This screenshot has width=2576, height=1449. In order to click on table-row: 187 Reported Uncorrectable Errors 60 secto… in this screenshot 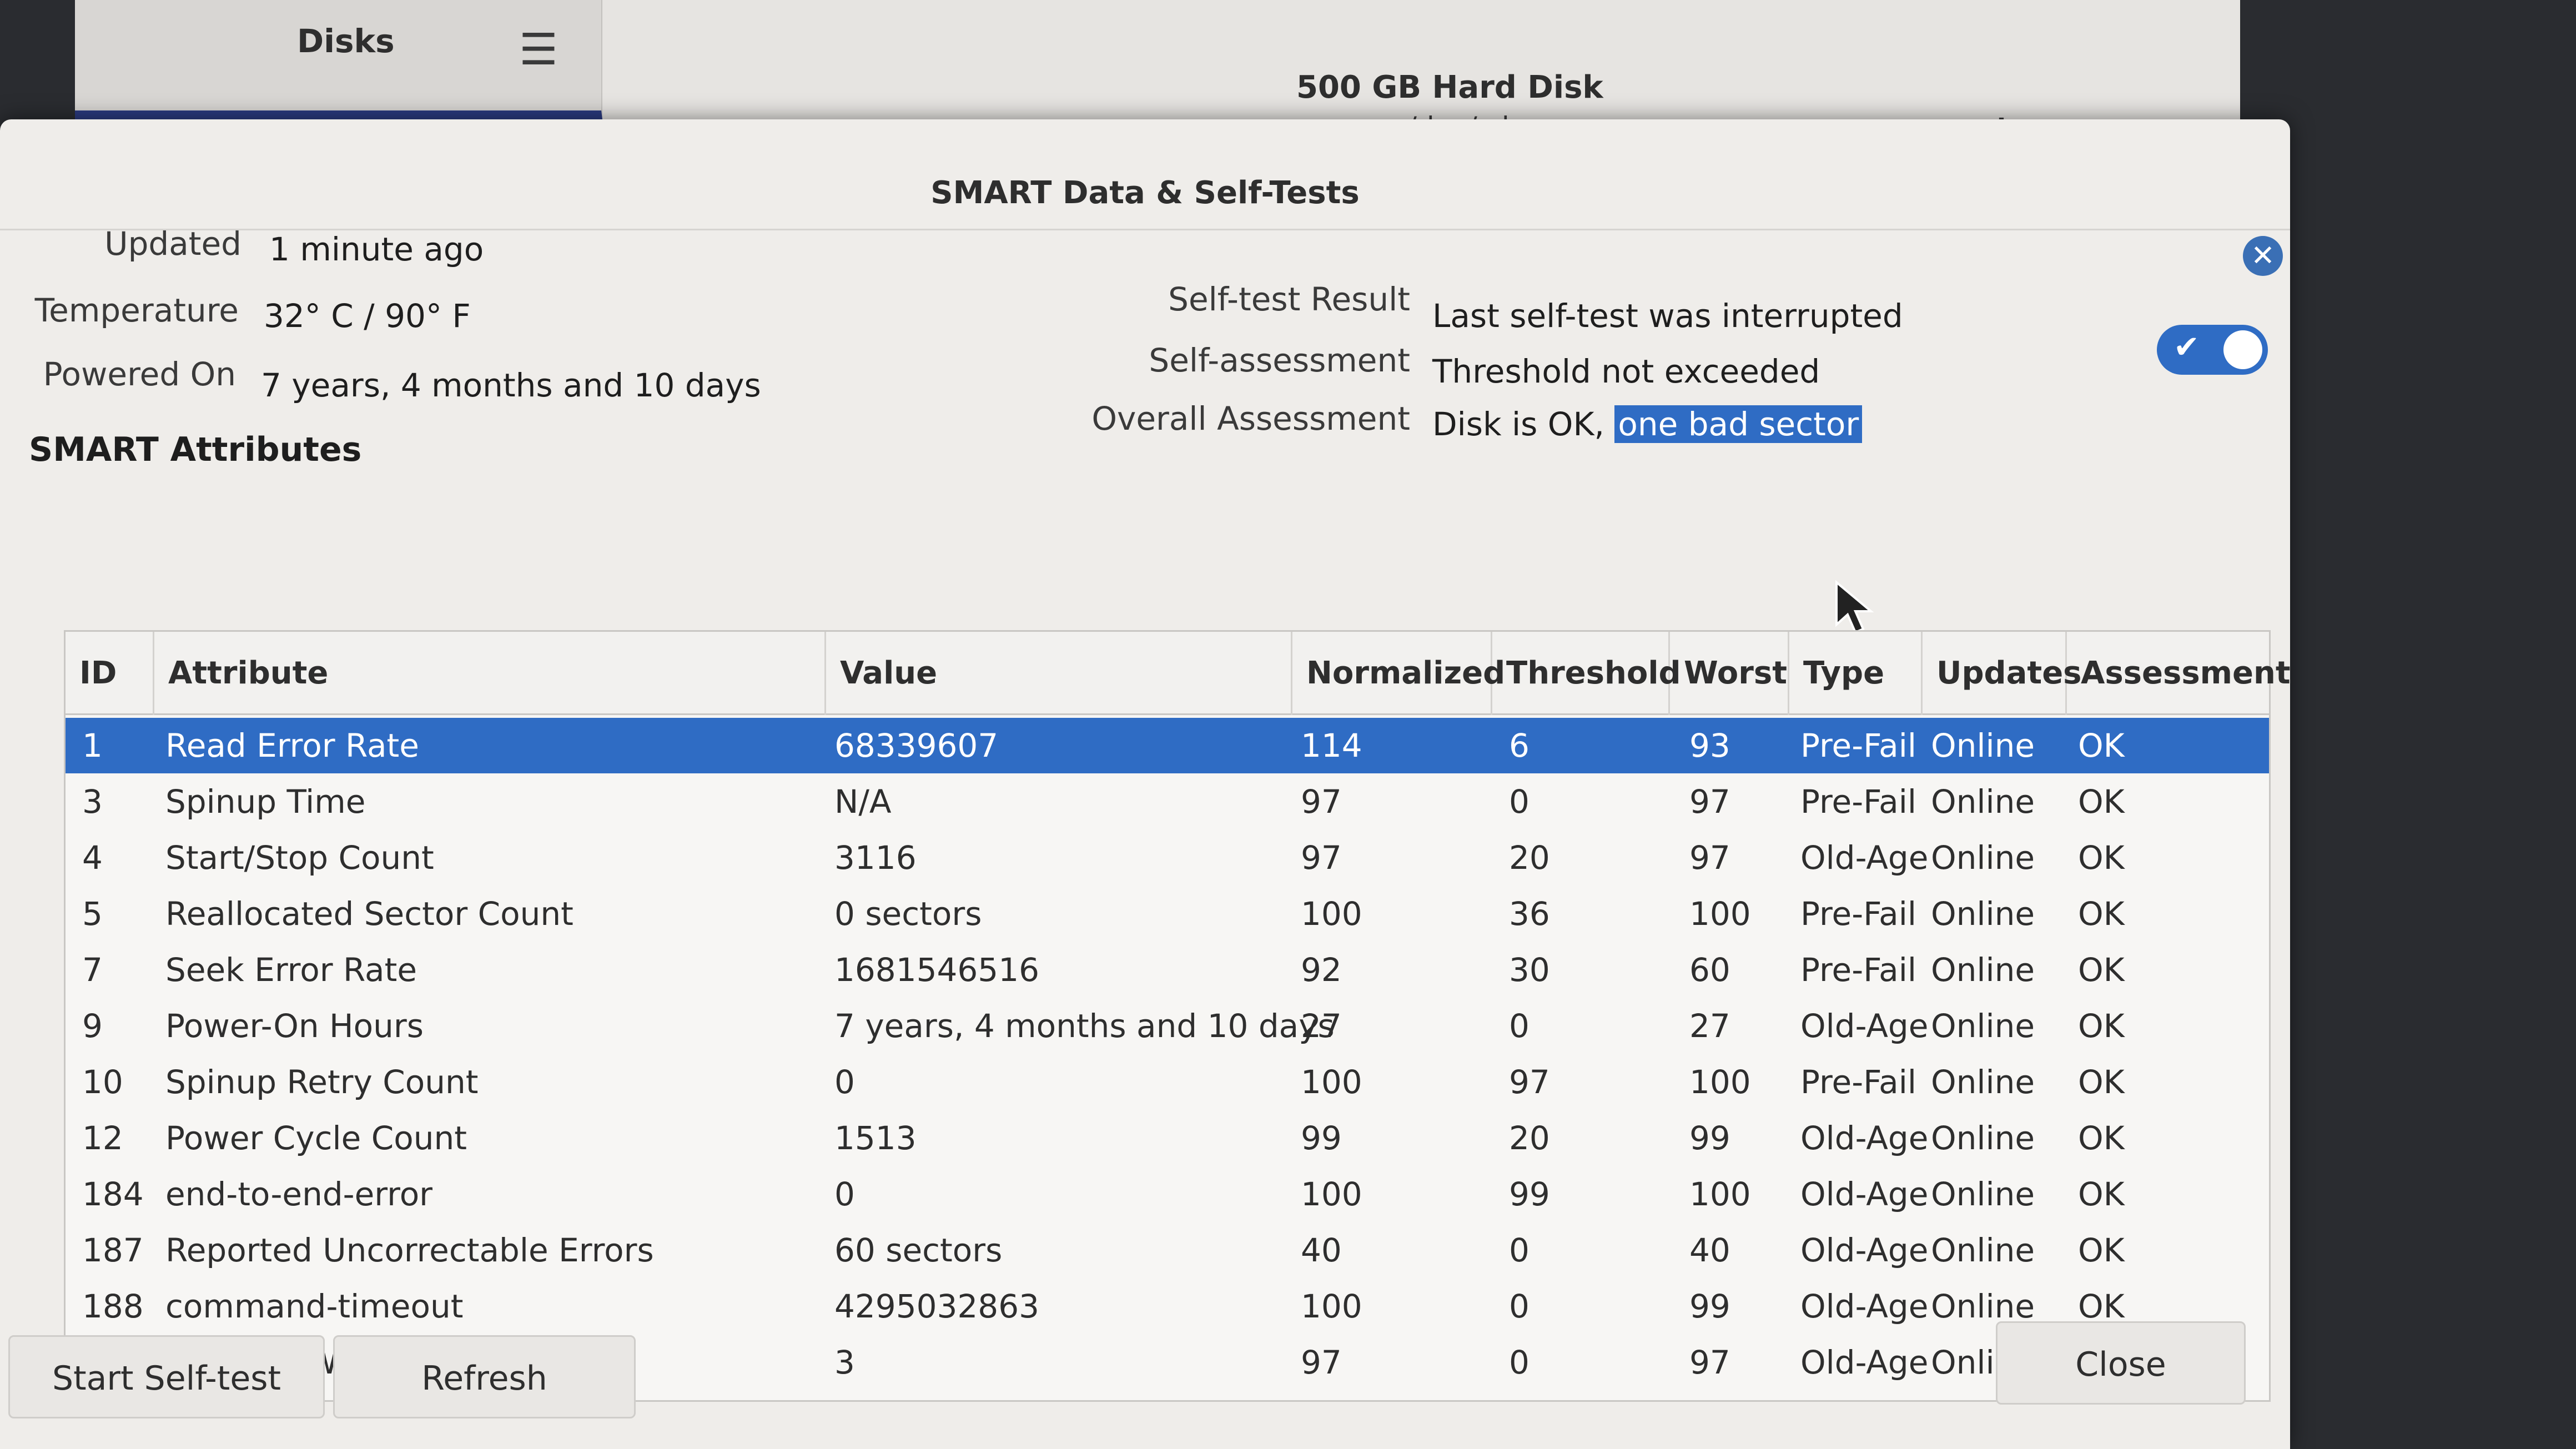, I will do `click(1167, 1250)`.